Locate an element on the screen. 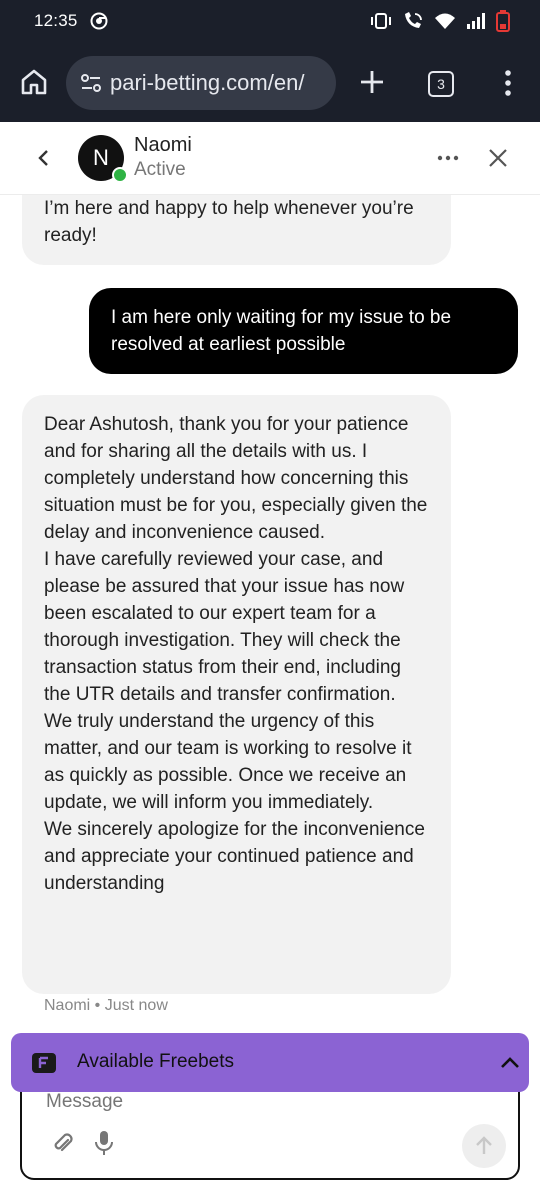 This screenshot has height=1200, width=540. agent-name: Naomi is located at coordinates (163, 145).